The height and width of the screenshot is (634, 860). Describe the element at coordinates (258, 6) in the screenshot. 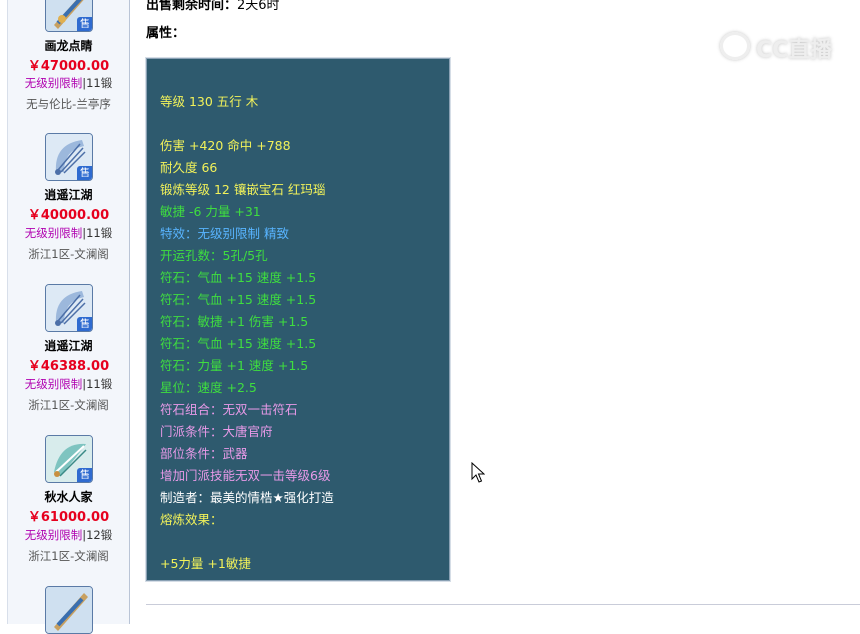

I see `remaining-time-value: 2天6时` at that location.